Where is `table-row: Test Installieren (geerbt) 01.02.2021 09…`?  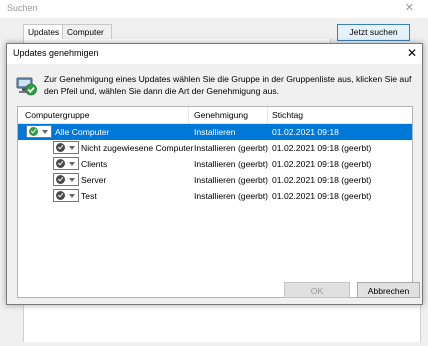 table-row: Test Installieren (geerbt) 01.02.2021 09… is located at coordinates (215, 196).